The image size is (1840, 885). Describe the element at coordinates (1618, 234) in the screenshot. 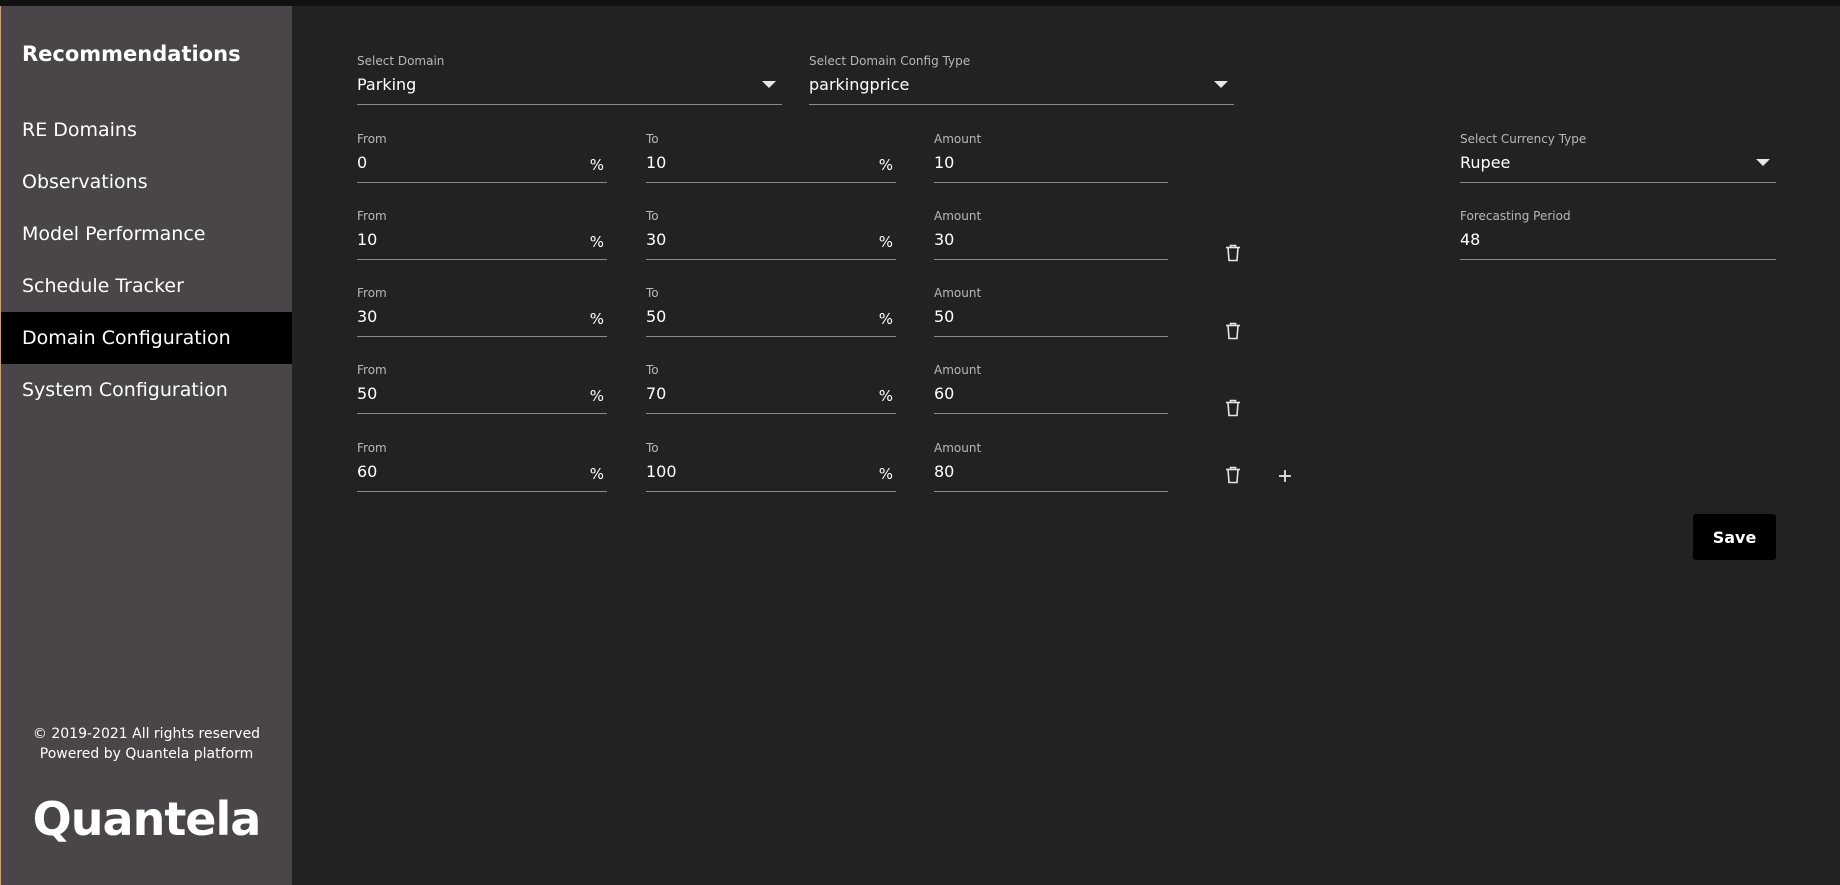

I see `forecasting-period-input: Forecasting Period 48` at that location.